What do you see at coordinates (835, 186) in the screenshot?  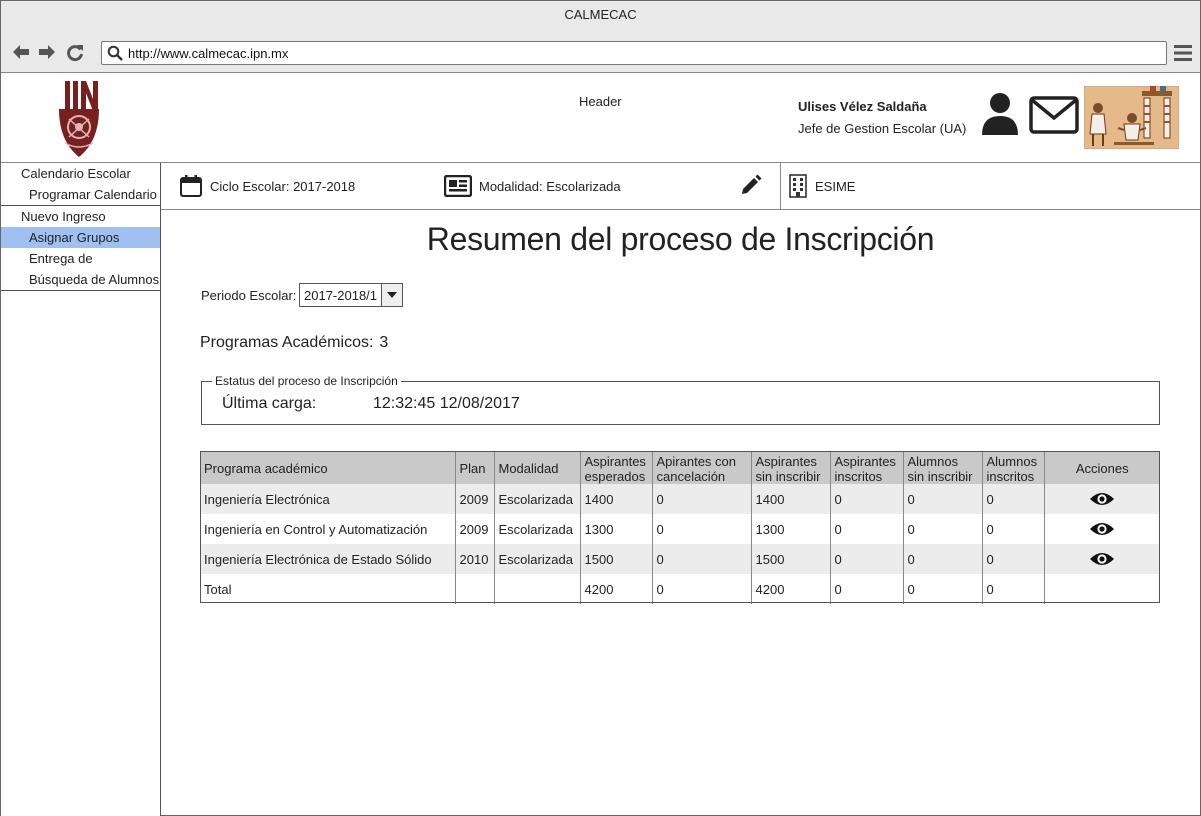 I see `escuela-text: ESIME` at bounding box center [835, 186].